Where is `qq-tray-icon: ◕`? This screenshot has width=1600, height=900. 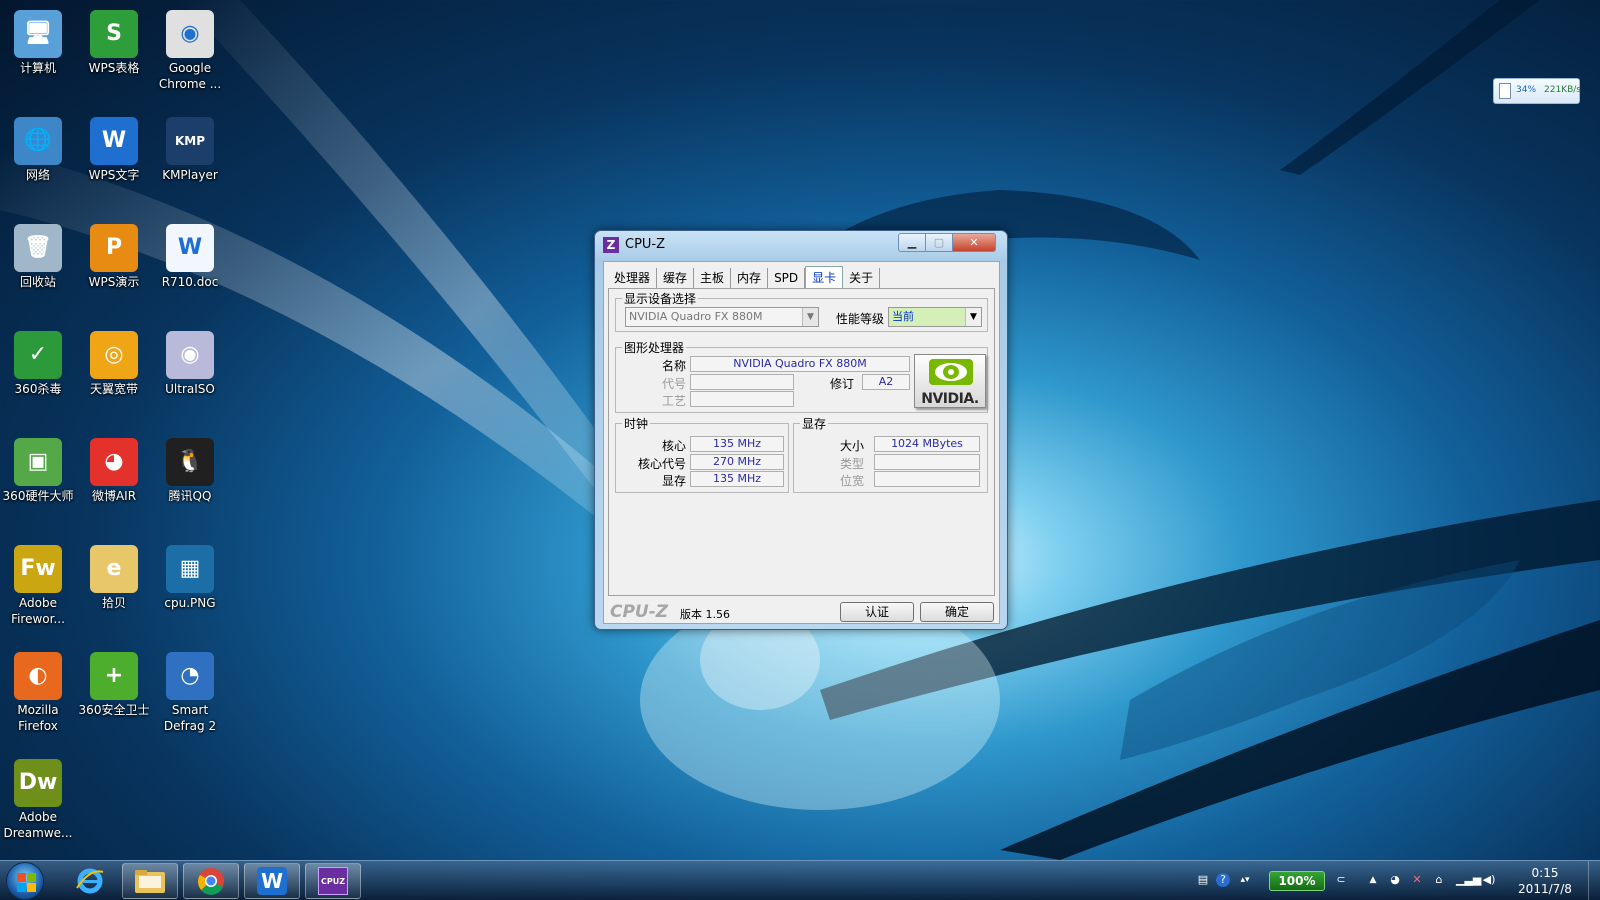 qq-tray-icon: ◕ is located at coordinates (1395, 880).